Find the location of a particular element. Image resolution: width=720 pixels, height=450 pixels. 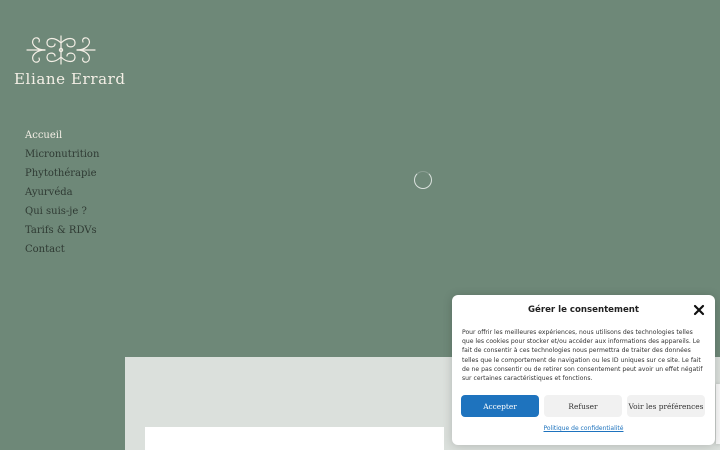

nav-item-phytotherapie: Phytothérapie is located at coordinates (62, 170).